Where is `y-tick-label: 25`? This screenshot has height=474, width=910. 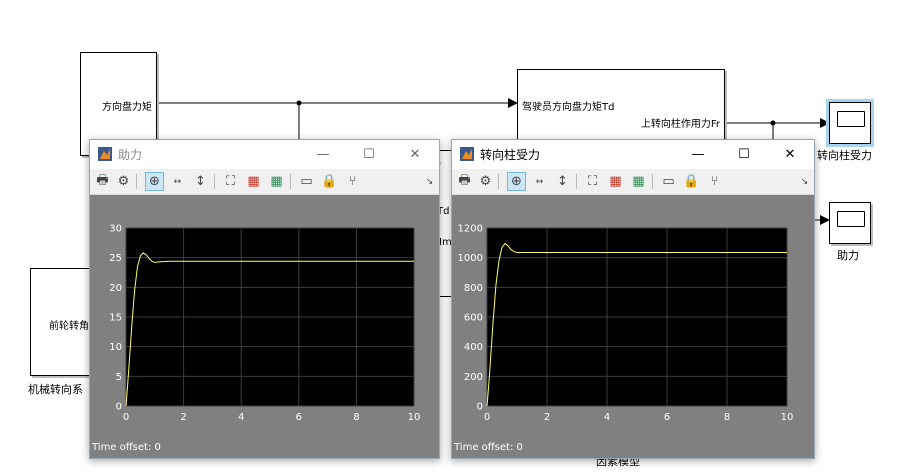 y-tick-label: 25 is located at coordinates (115, 258).